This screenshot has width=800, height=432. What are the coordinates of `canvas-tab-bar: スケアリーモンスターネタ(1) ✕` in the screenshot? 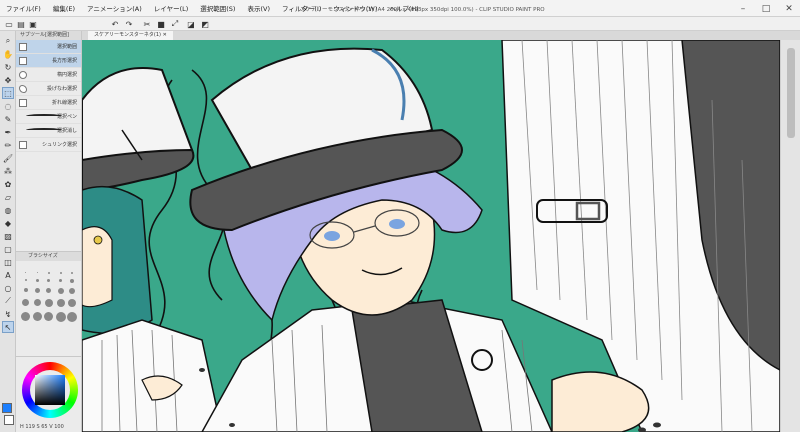 It's located at (441, 35).